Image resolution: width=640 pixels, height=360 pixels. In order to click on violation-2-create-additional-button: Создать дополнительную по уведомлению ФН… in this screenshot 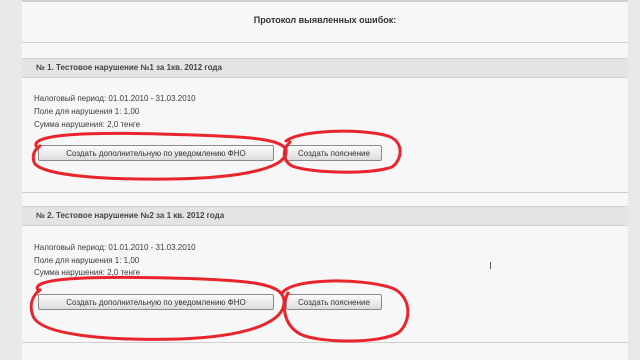, I will do `click(156, 302)`.